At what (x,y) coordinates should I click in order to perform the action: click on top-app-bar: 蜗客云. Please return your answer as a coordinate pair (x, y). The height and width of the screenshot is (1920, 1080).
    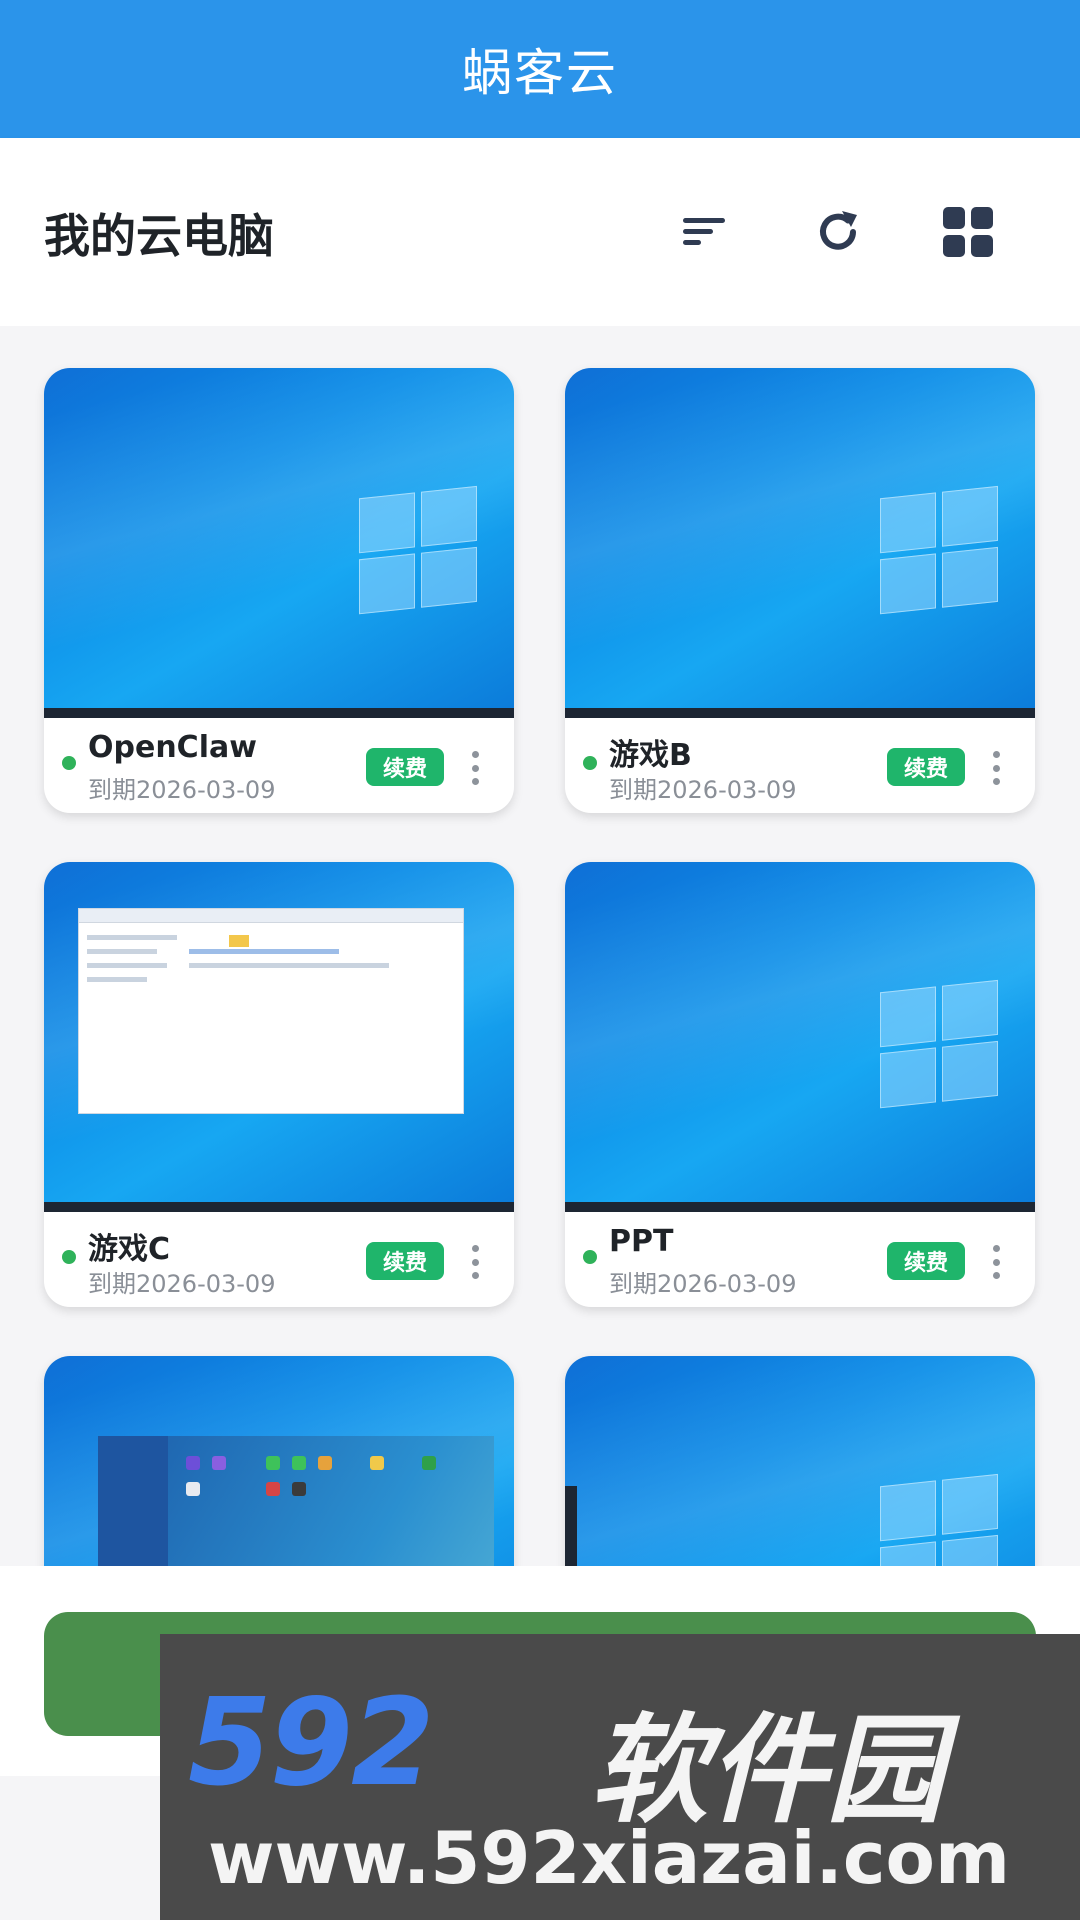
    Looking at the image, I should click on (540, 69).